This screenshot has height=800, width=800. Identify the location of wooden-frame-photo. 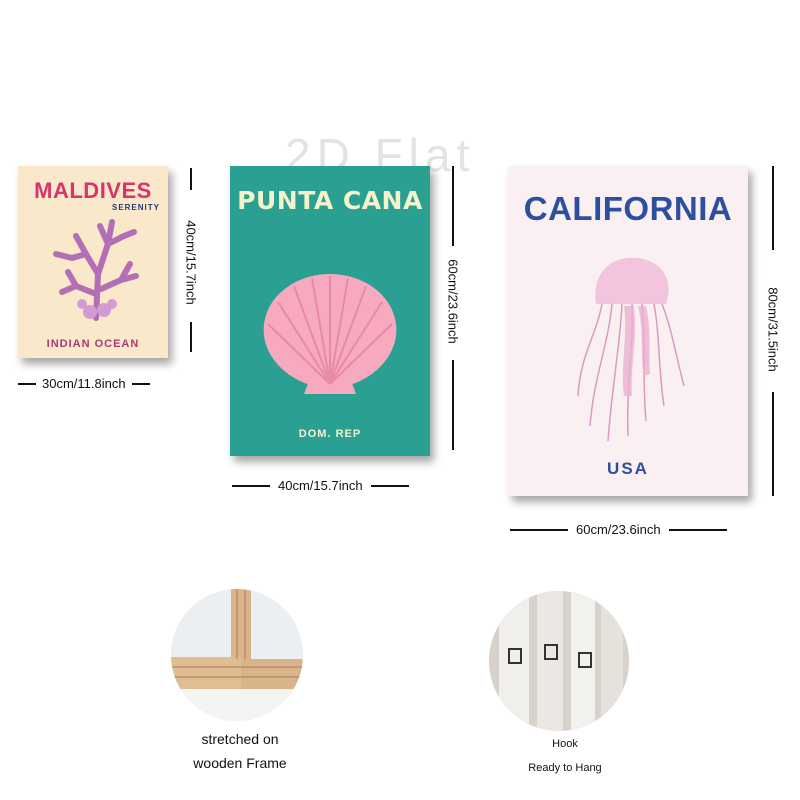
(237, 655).